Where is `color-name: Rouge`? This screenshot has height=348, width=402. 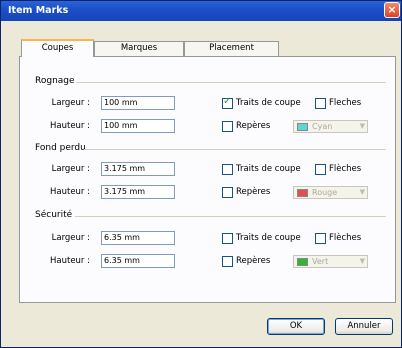
color-name: Rouge is located at coordinates (325, 192).